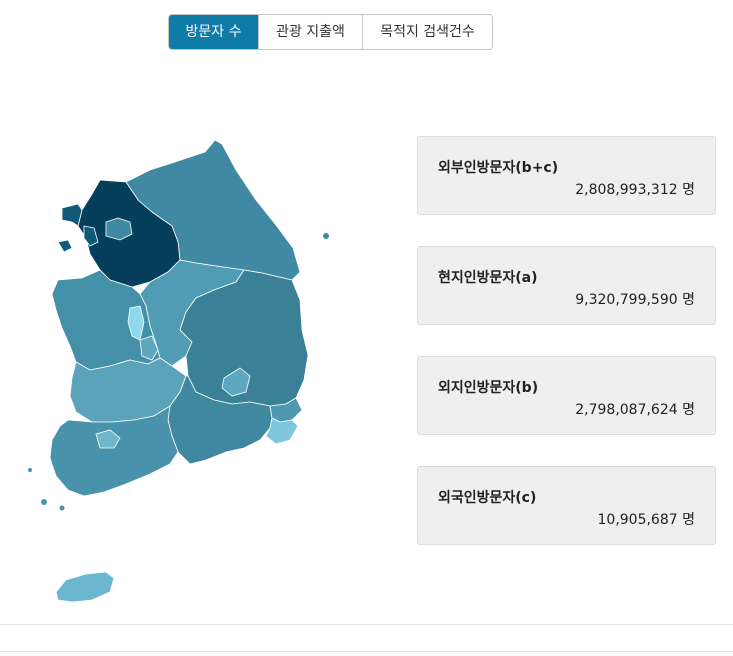 This screenshot has height=656, width=733. Describe the element at coordinates (566, 505) in the screenshot. I see `summary-card-foreign-visitors: 외국인방문자(c) 10,905,687 명` at that location.